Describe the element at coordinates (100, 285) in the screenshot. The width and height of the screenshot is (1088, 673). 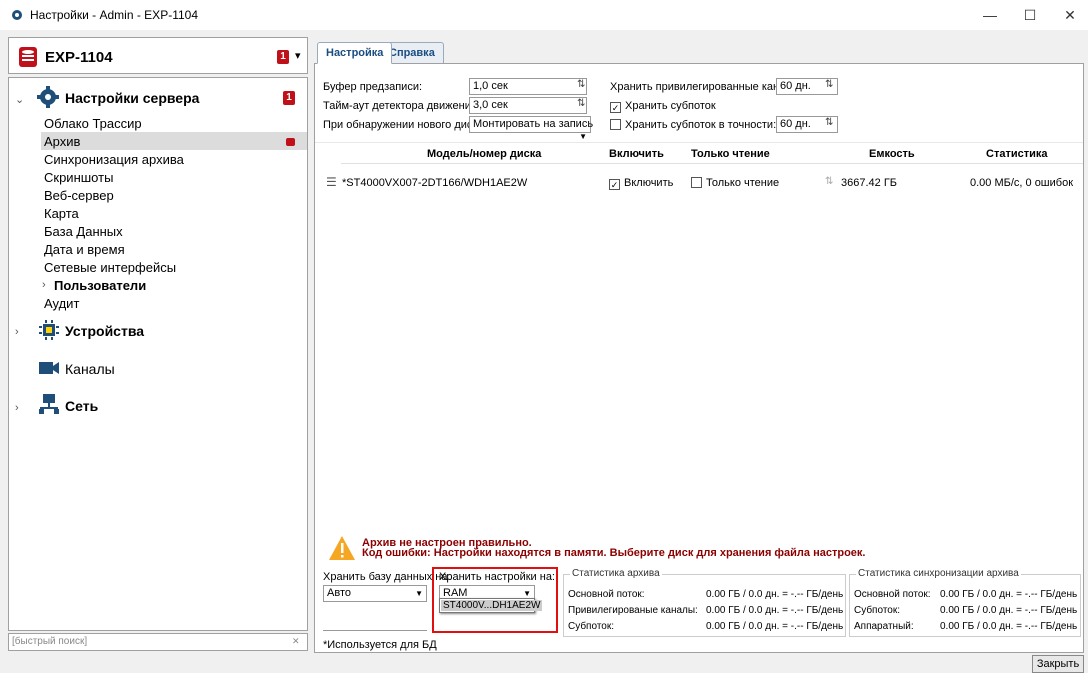
I see `tree-item-users: Пользователи` at that location.